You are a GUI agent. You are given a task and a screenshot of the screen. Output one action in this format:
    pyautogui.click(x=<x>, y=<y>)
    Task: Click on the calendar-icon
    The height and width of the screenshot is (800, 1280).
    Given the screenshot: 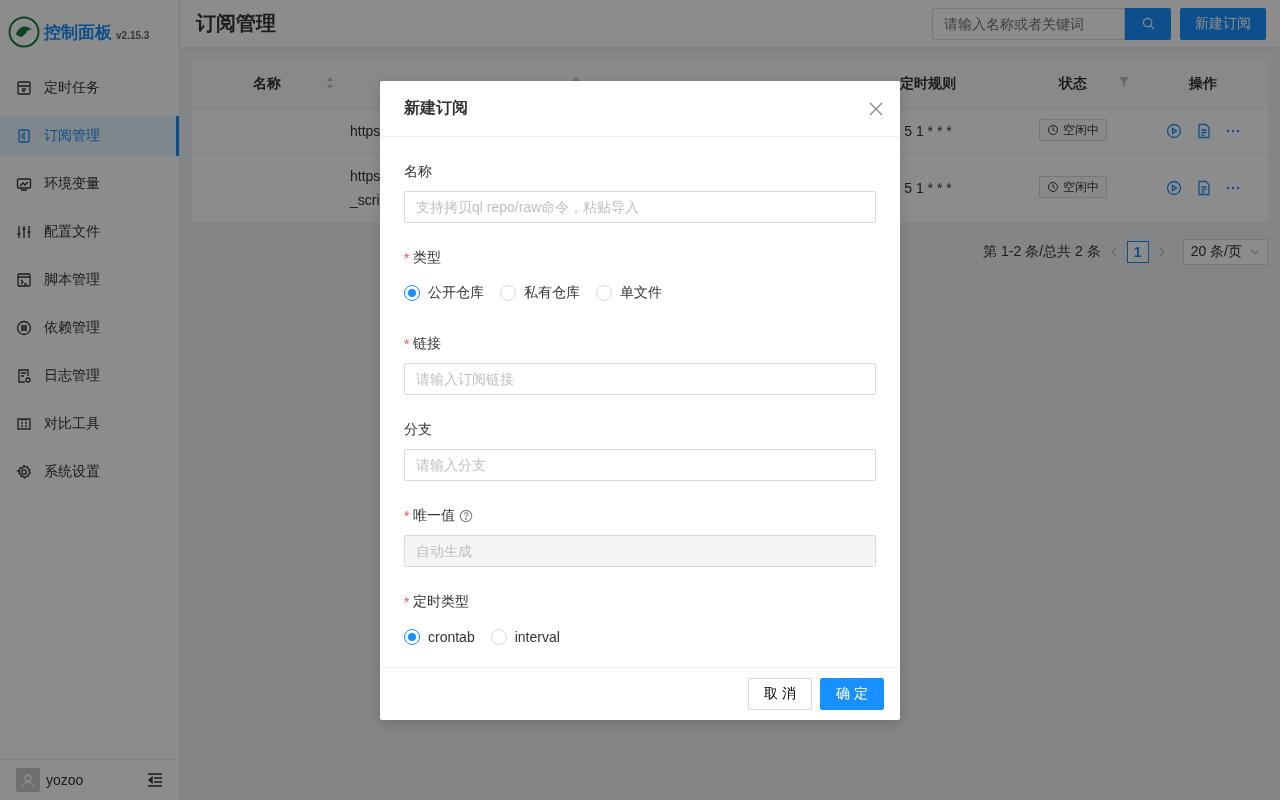 What is the action you would take?
    pyautogui.click(x=24, y=88)
    